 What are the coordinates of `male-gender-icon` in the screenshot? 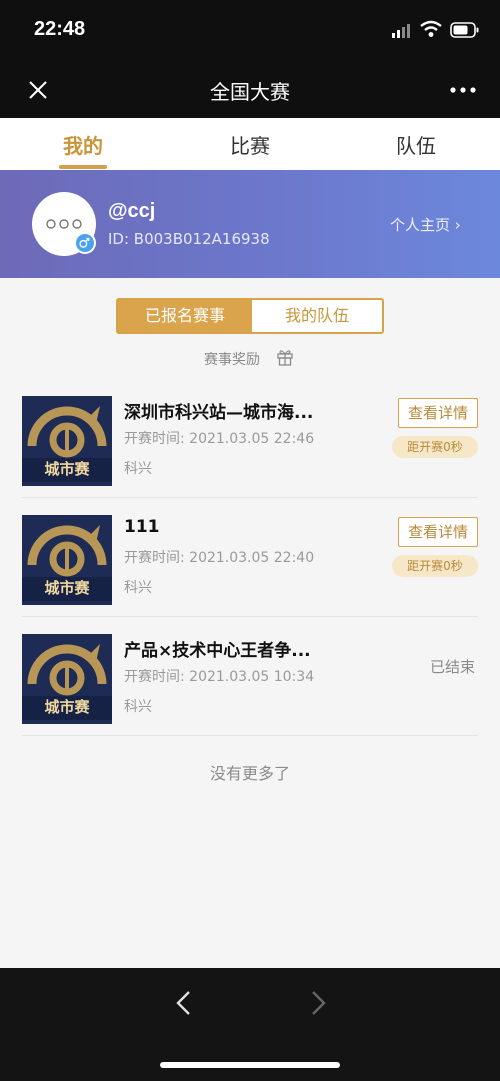 It's located at (85, 243).